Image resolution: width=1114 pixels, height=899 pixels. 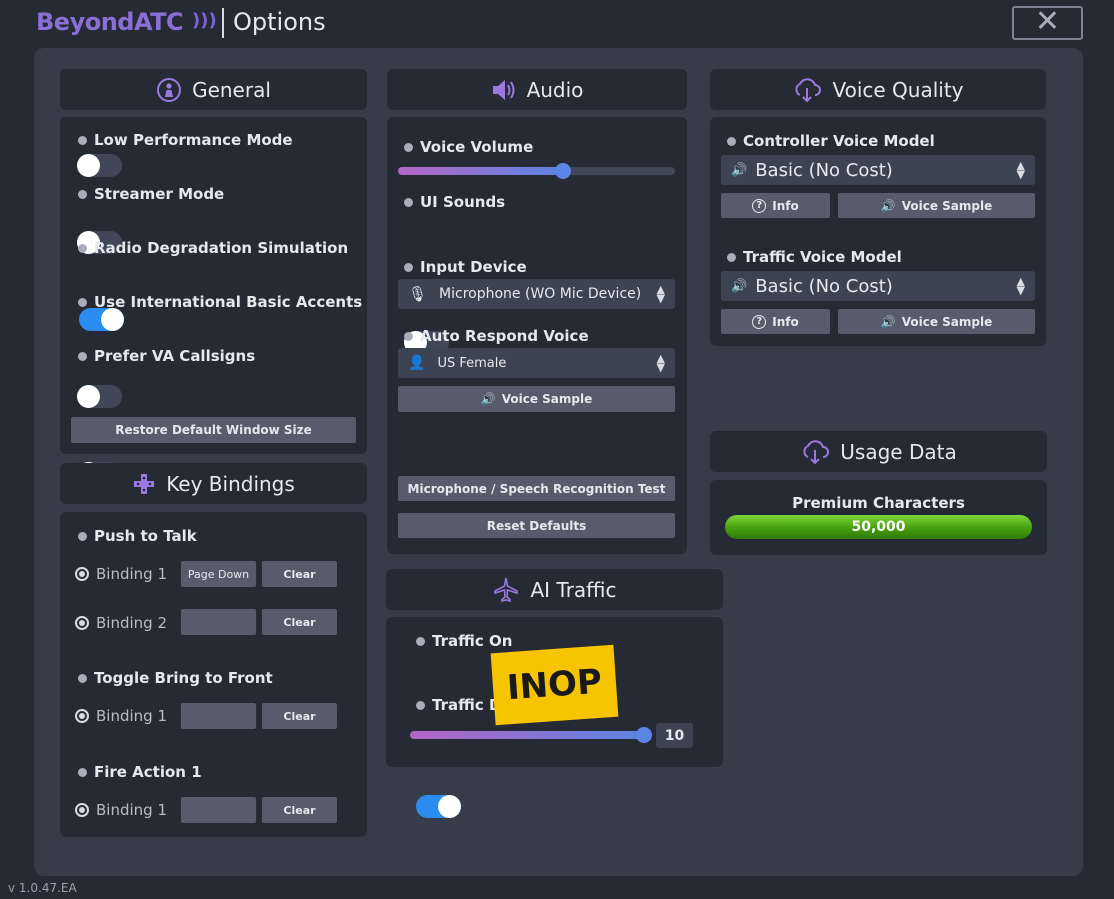 I want to click on person-icon, so click(x=169, y=89).